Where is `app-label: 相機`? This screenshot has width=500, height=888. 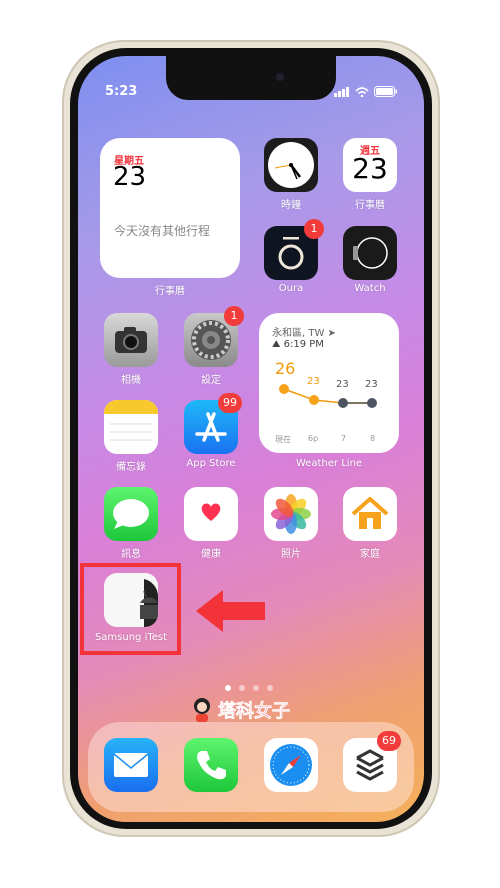
app-label: 相機 is located at coordinates (131, 380).